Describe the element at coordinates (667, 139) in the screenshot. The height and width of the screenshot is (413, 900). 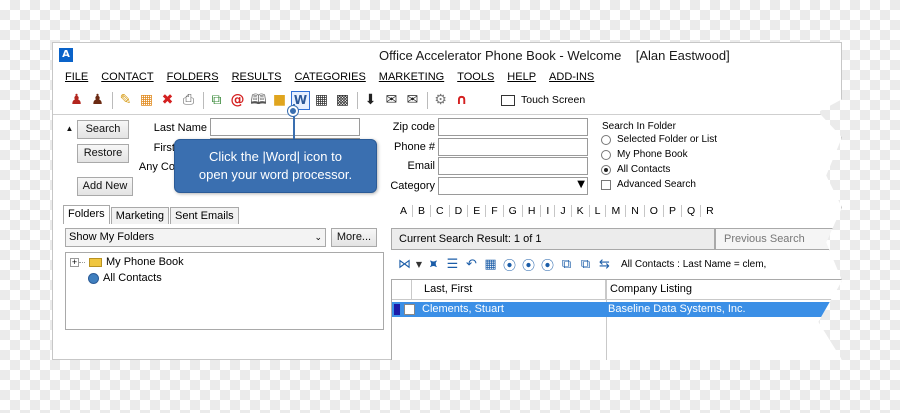
I see `radio-label-selected-folder: Selected Folder or List` at that location.